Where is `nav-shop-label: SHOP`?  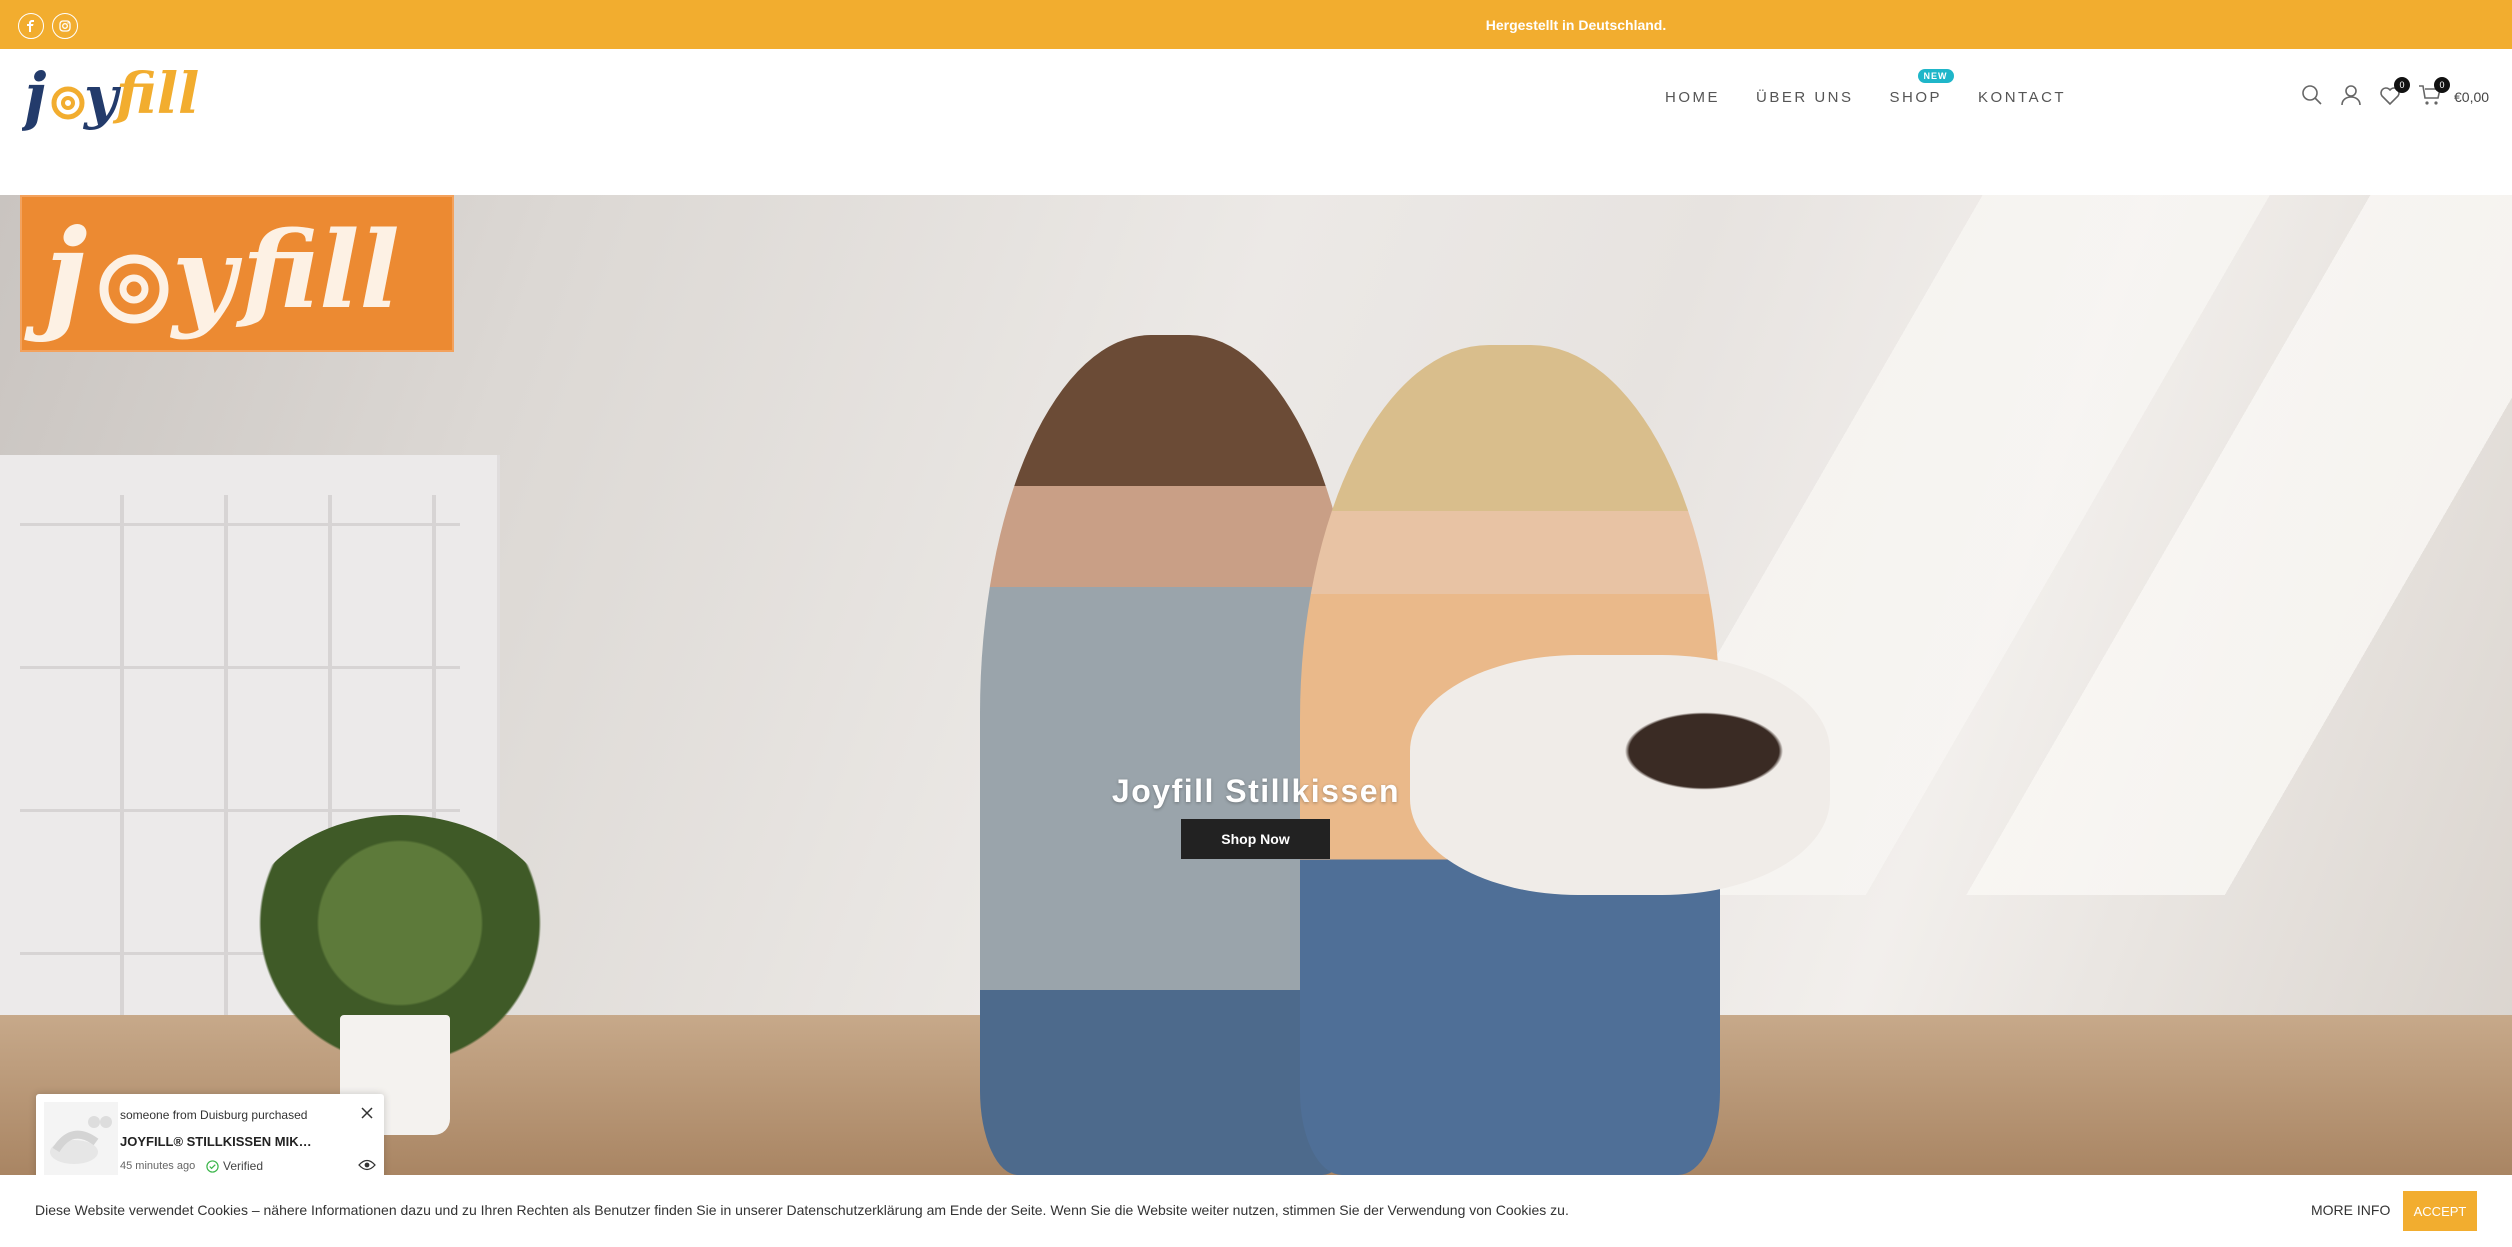 nav-shop-label: SHOP is located at coordinates (1916, 97).